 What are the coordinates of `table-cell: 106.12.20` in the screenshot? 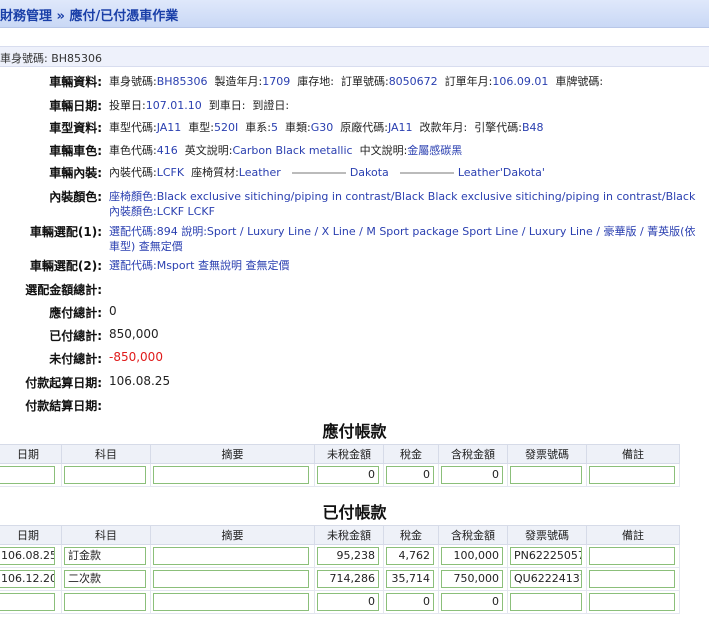 It's located at (31, 579).